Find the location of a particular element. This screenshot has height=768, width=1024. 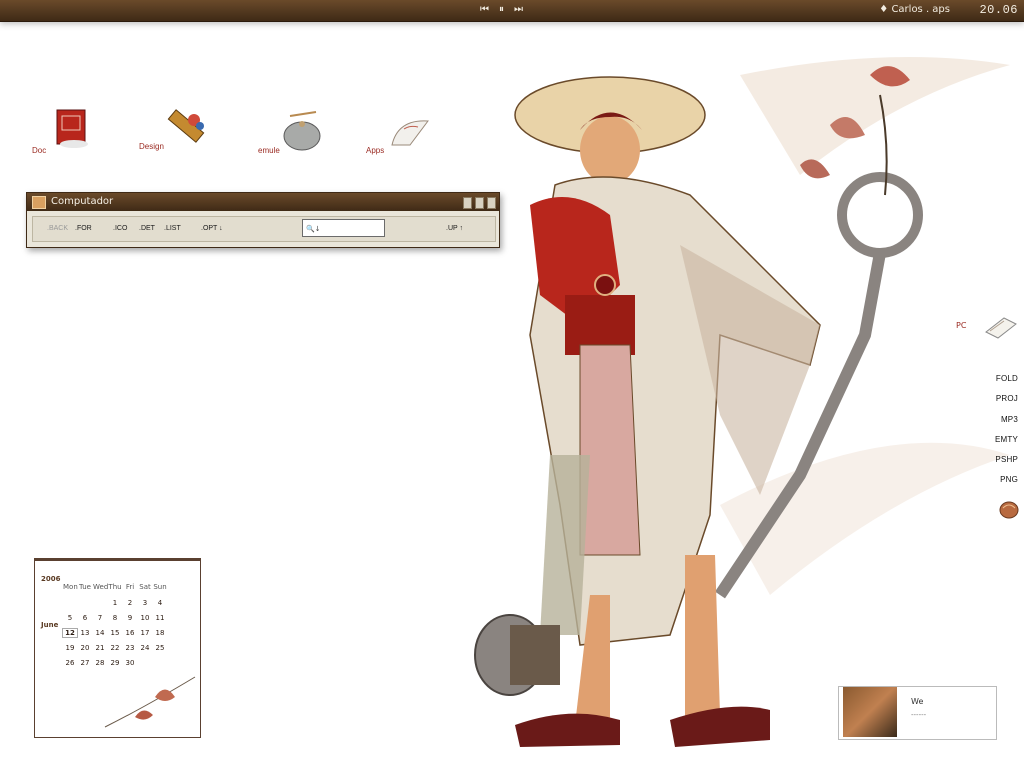

calendar-day: 23 is located at coordinates (130, 648).